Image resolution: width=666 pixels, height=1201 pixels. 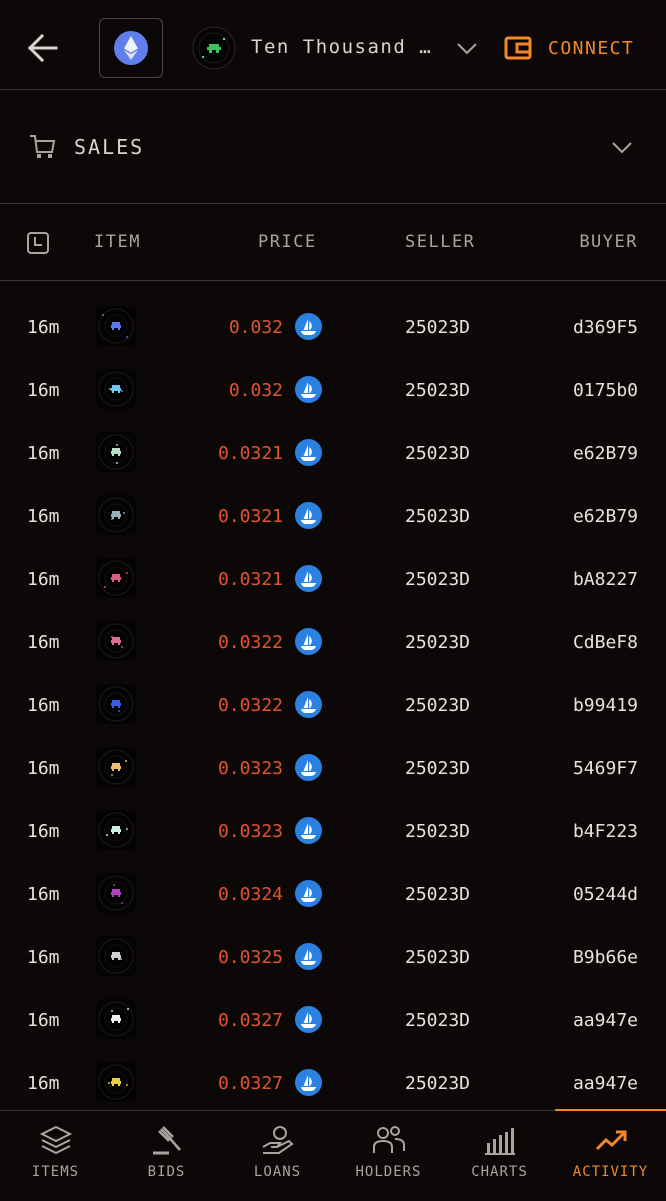 I want to click on time-column-header, so click(x=38, y=245).